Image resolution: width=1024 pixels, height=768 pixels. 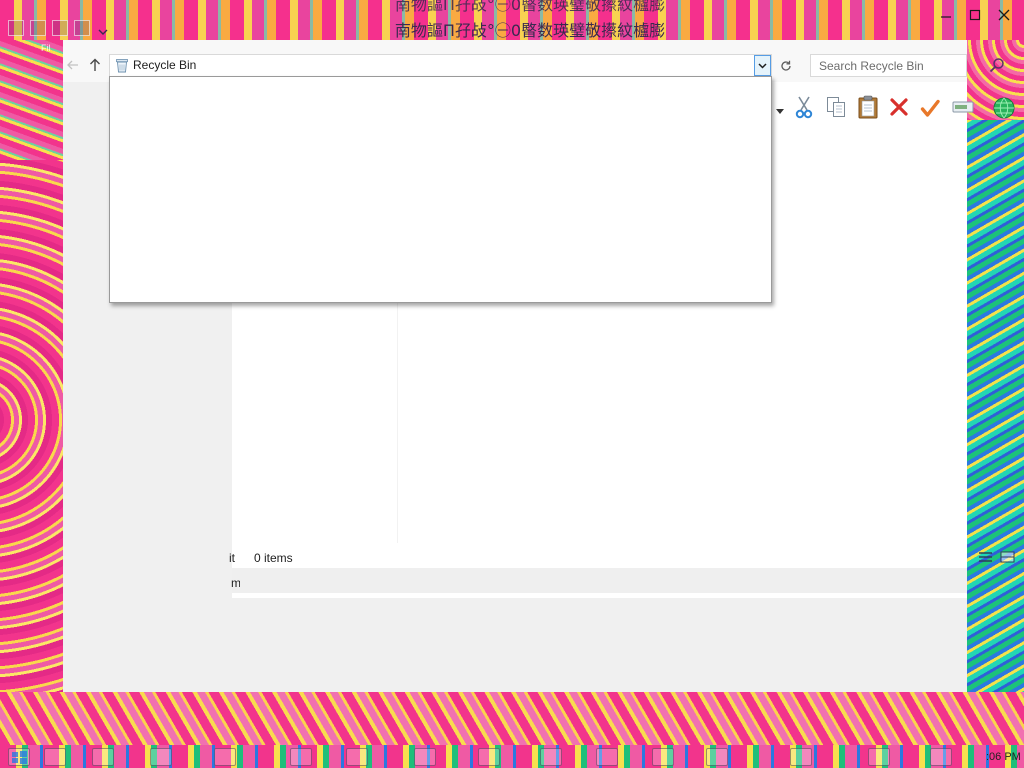 I want to click on address-location: Recycle Bin, so click(x=164, y=65).